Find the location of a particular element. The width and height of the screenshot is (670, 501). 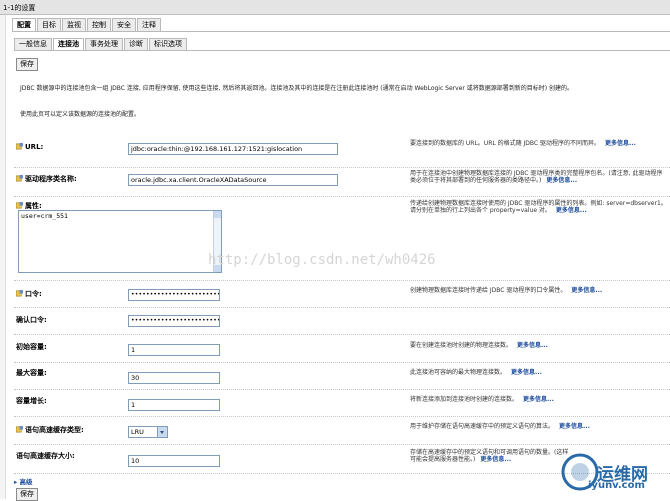

sub-tabs: 一般信息 连接池 事务处理 诊断 标识选项 is located at coordinates (101, 44).